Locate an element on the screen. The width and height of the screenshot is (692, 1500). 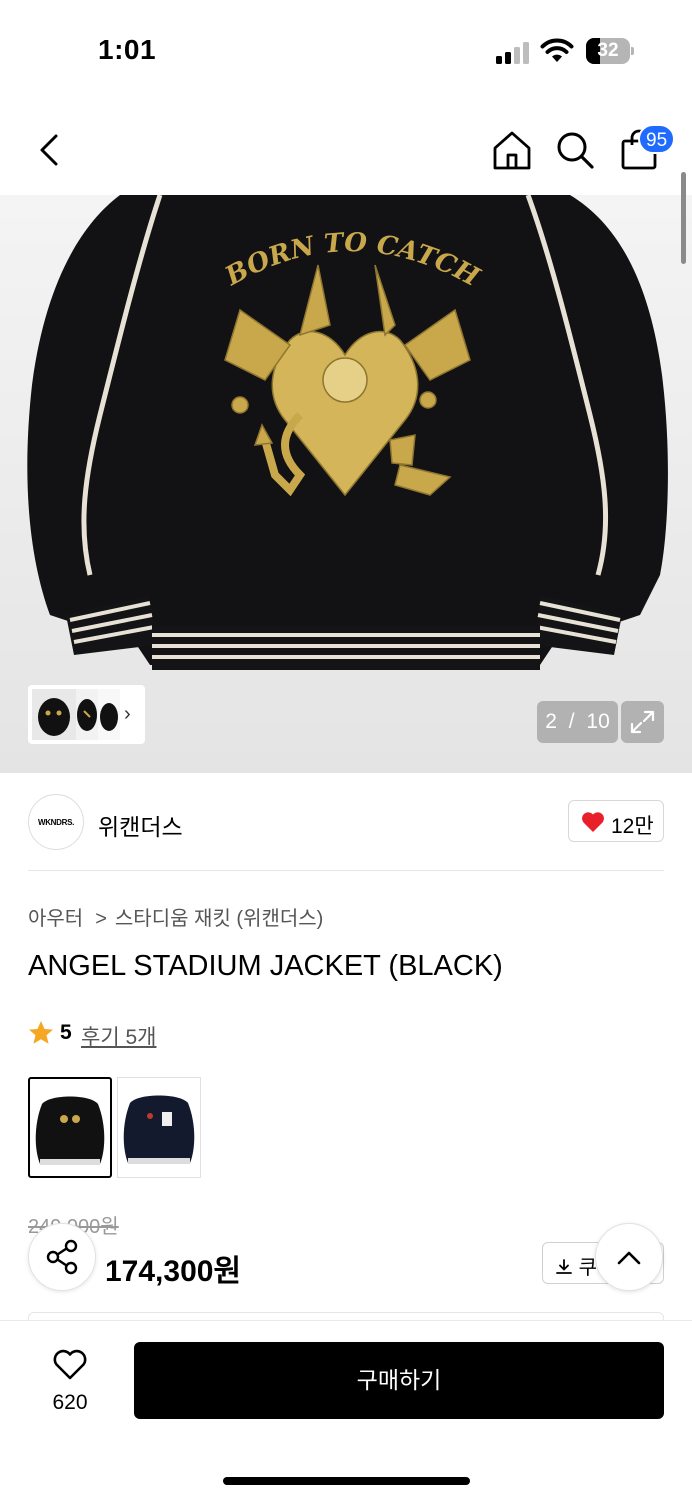
heart-outline-icon is located at coordinates (70, 1364).